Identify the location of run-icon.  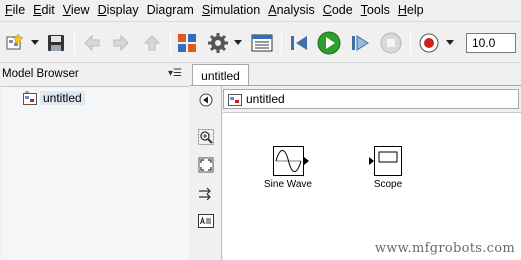
(329, 43).